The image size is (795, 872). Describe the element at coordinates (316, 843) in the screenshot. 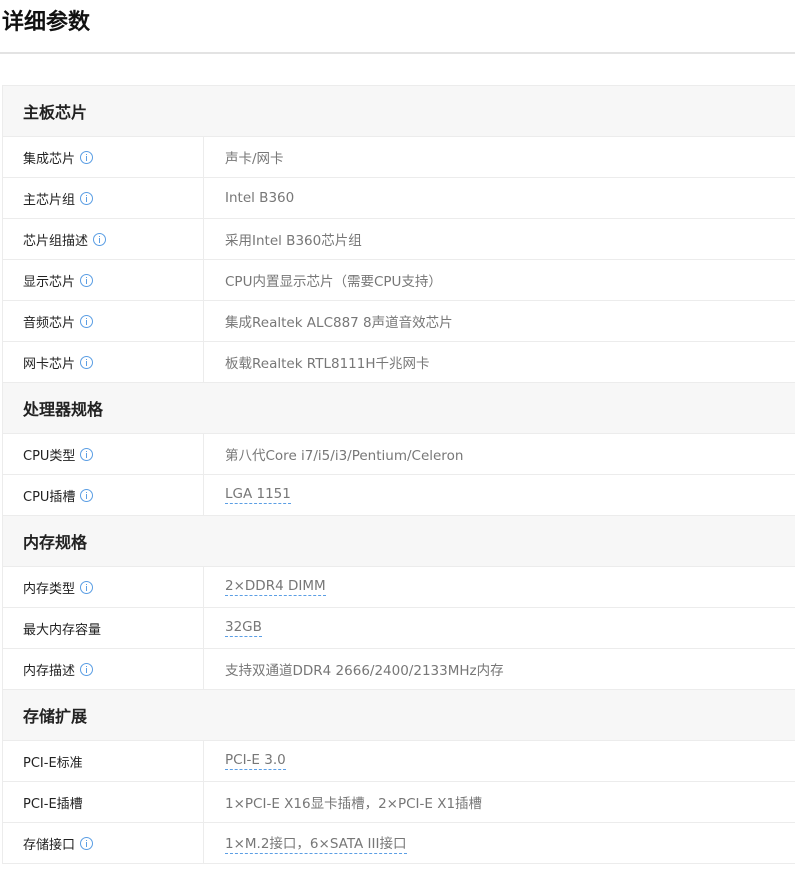

I see `spec-value-link: 1×M.2接口，6×SATA III接口` at that location.